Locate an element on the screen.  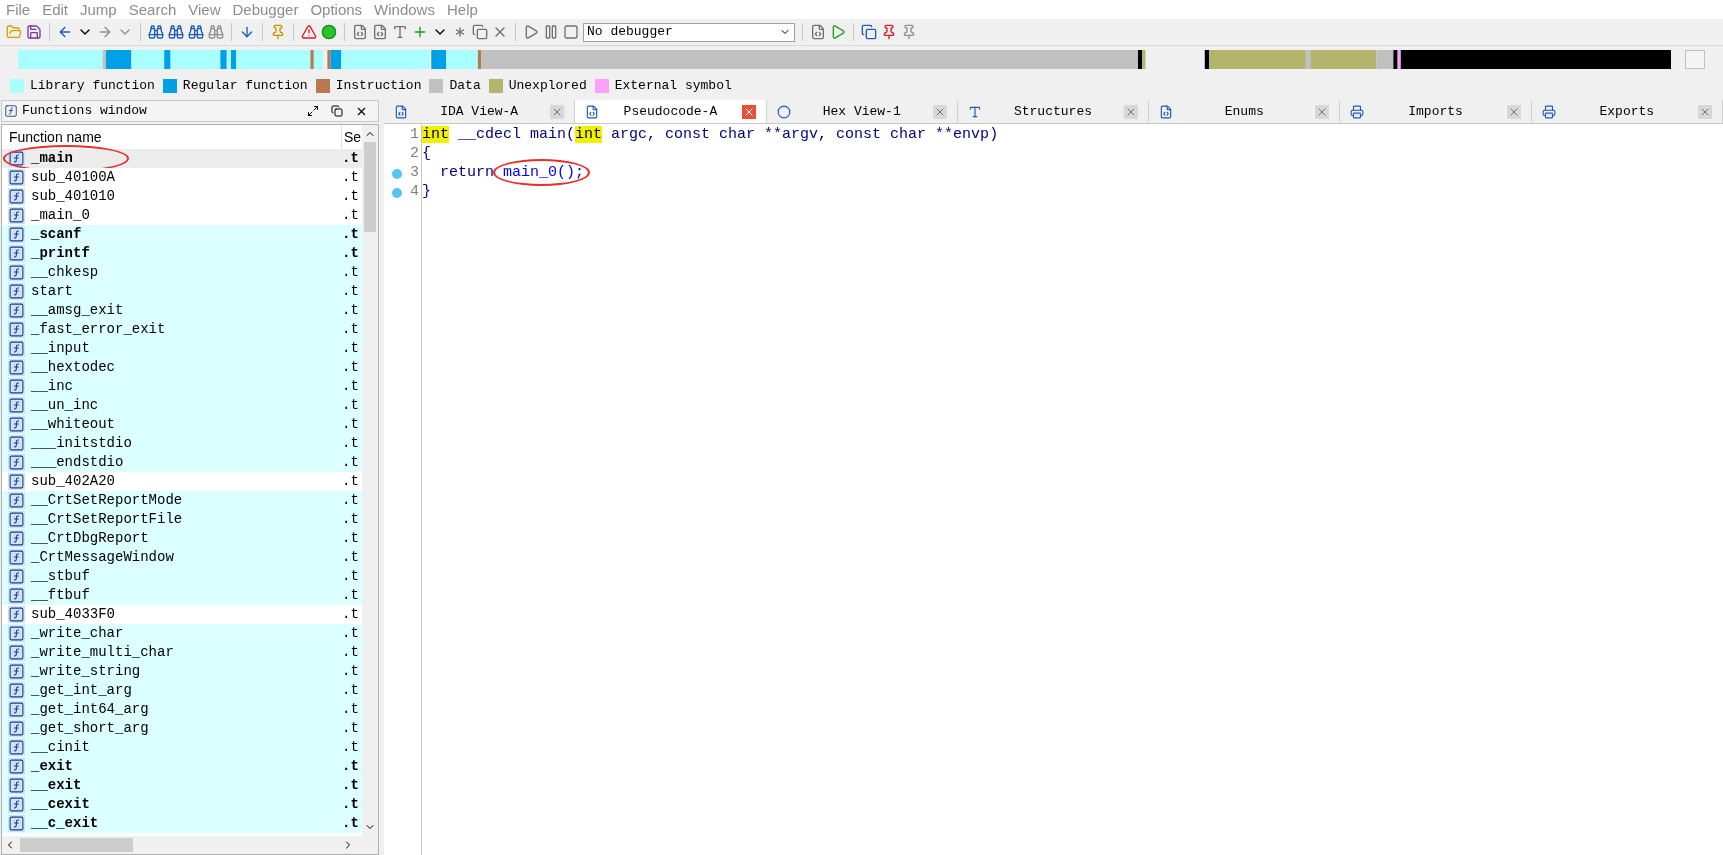
function-row: __cexit .t is located at coordinates (182, 804).